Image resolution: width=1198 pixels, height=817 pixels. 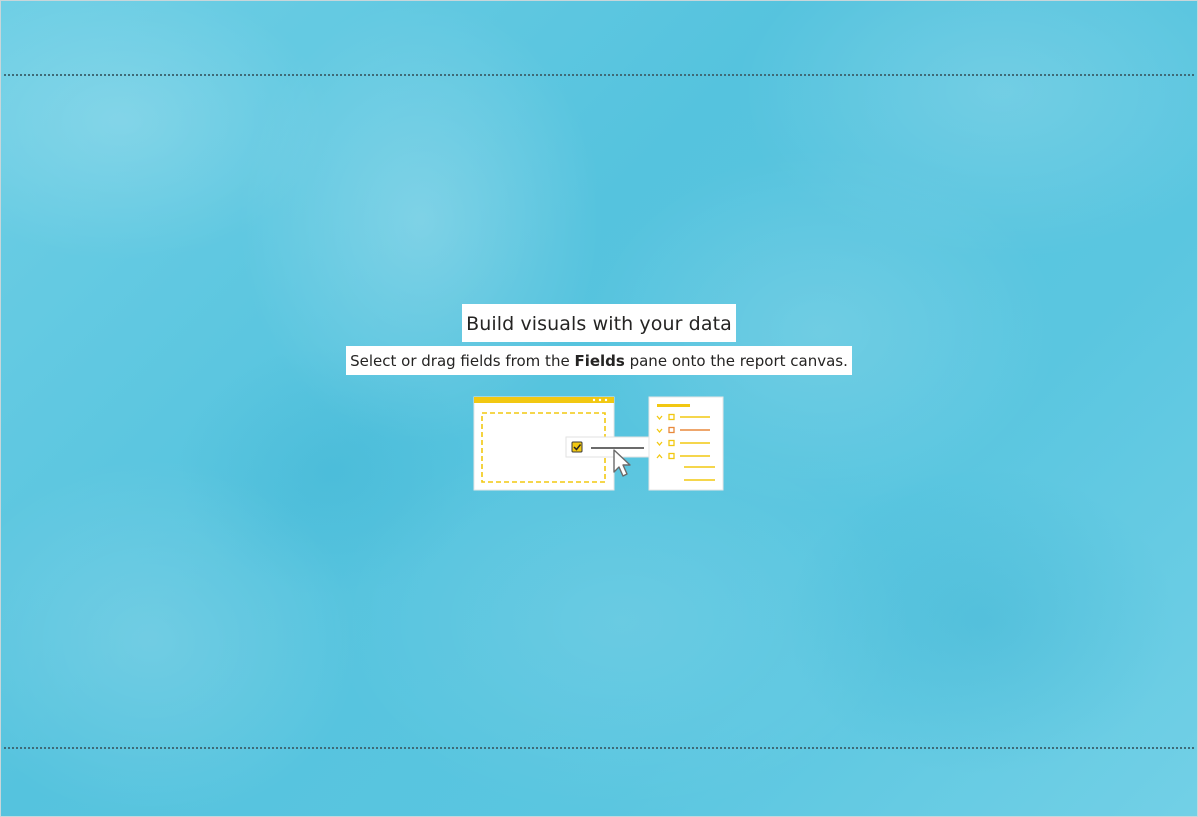 I want to click on subtitle-text-after: pane onto the report canvas., so click(x=736, y=361).